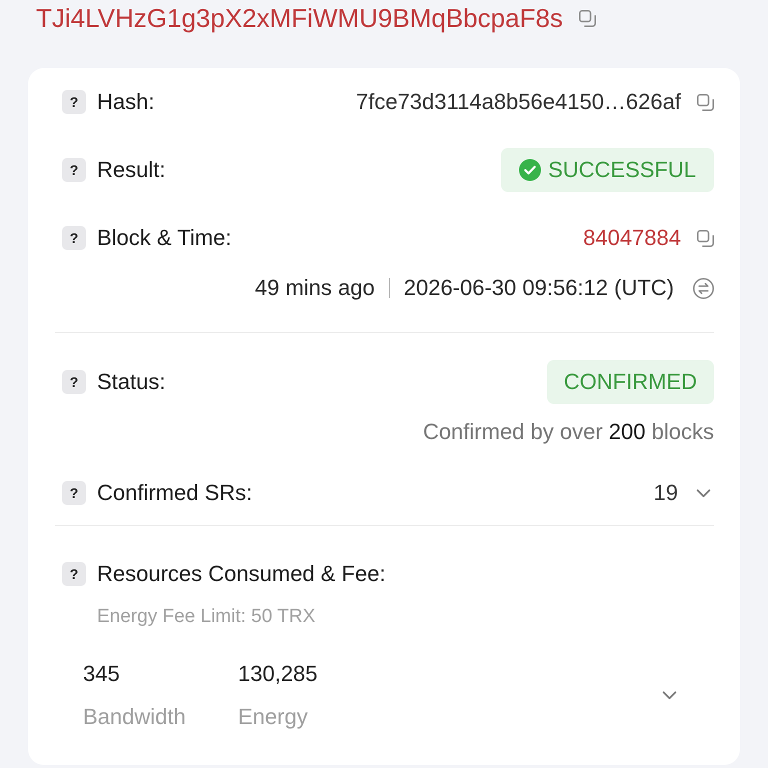 This screenshot has height=768, width=768. Describe the element at coordinates (630, 382) in the screenshot. I see `status-badge: CONFIRMED` at that location.